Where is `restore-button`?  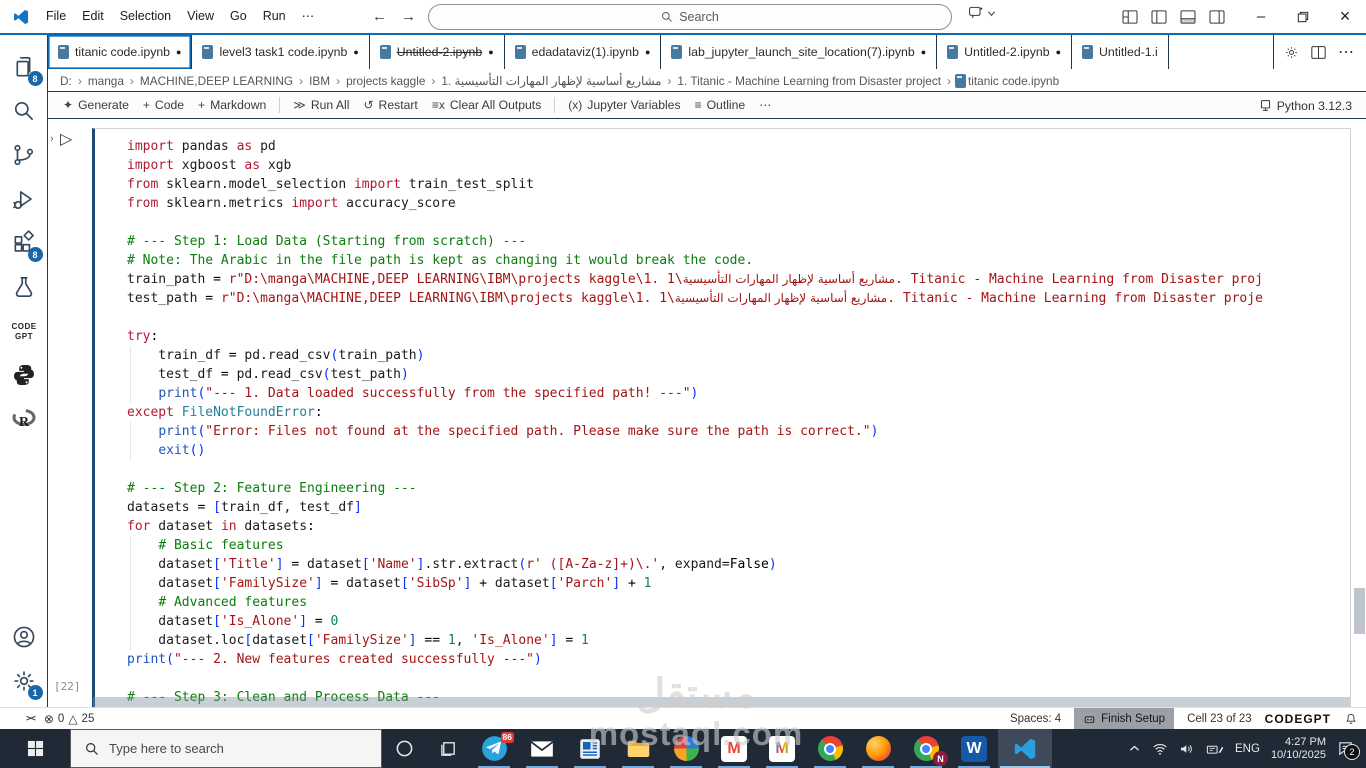 restore-button is located at coordinates (1303, 16).